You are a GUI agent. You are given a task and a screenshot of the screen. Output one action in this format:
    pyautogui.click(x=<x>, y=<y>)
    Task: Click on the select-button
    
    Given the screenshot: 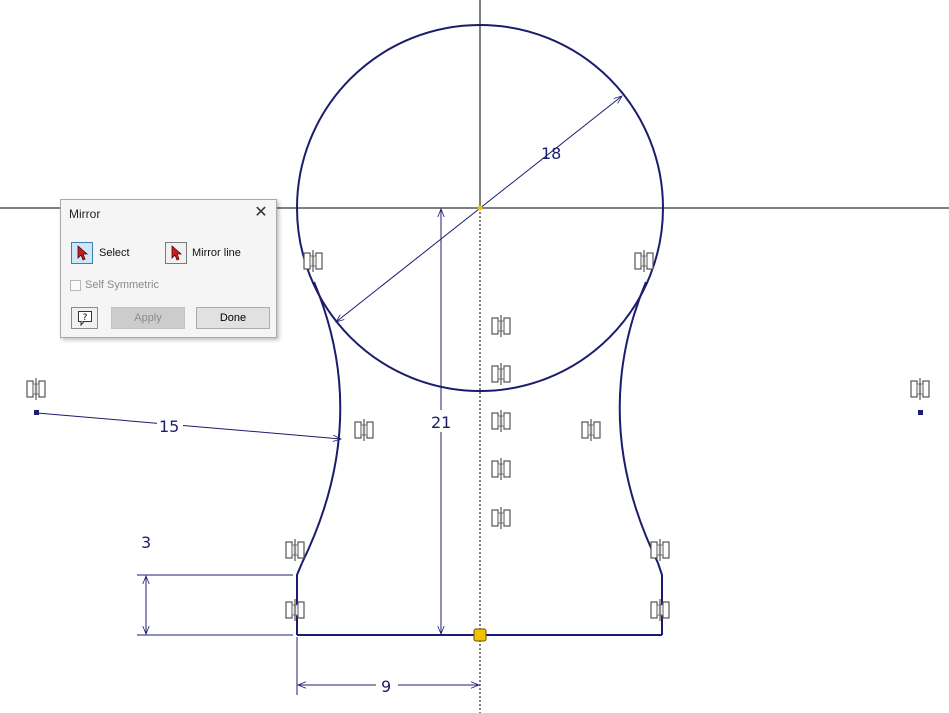 What is the action you would take?
    pyautogui.click(x=82, y=253)
    